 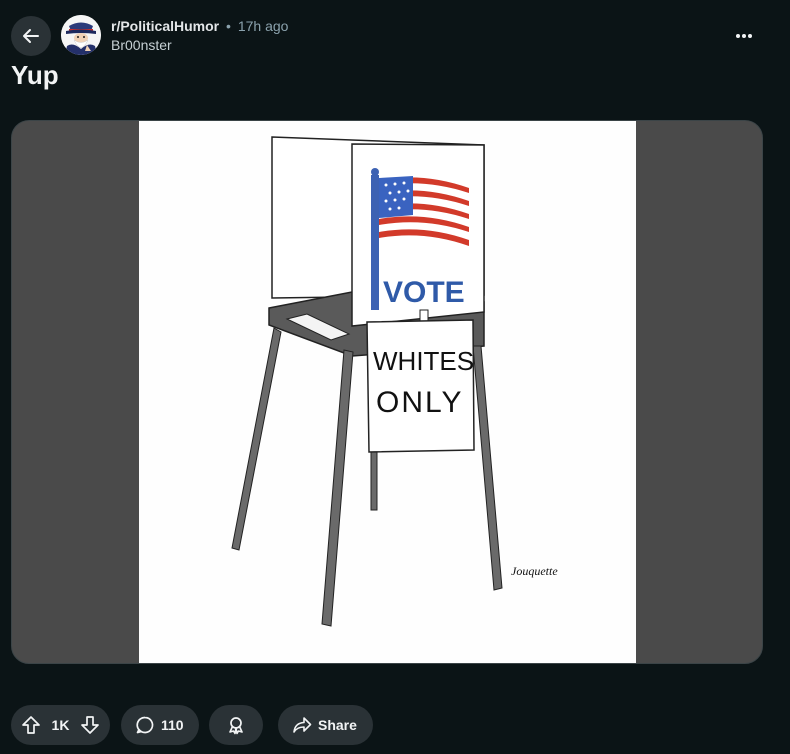 I want to click on arrow-up-icon, so click(x=31, y=725).